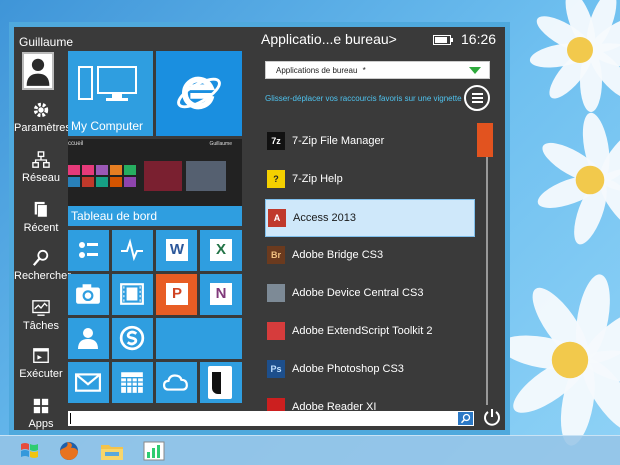 The image size is (620, 465). Describe the element at coordinates (41, 424) in the screenshot. I see `rail-label: Apps` at that location.